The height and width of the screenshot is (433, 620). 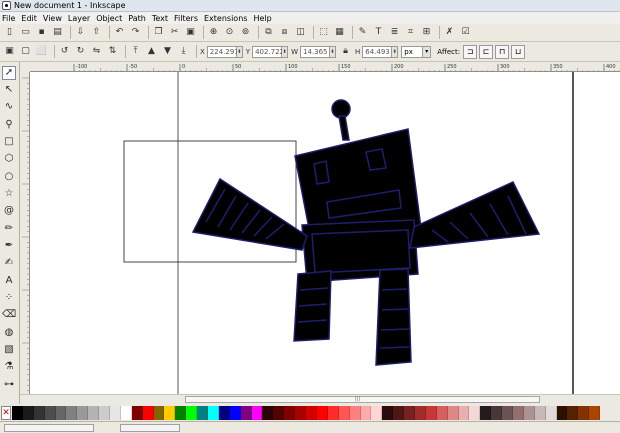 What do you see at coordinates (80, 32) in the screenshot?
I see `import-icon: ⇩` at bounding box center [80, 32].